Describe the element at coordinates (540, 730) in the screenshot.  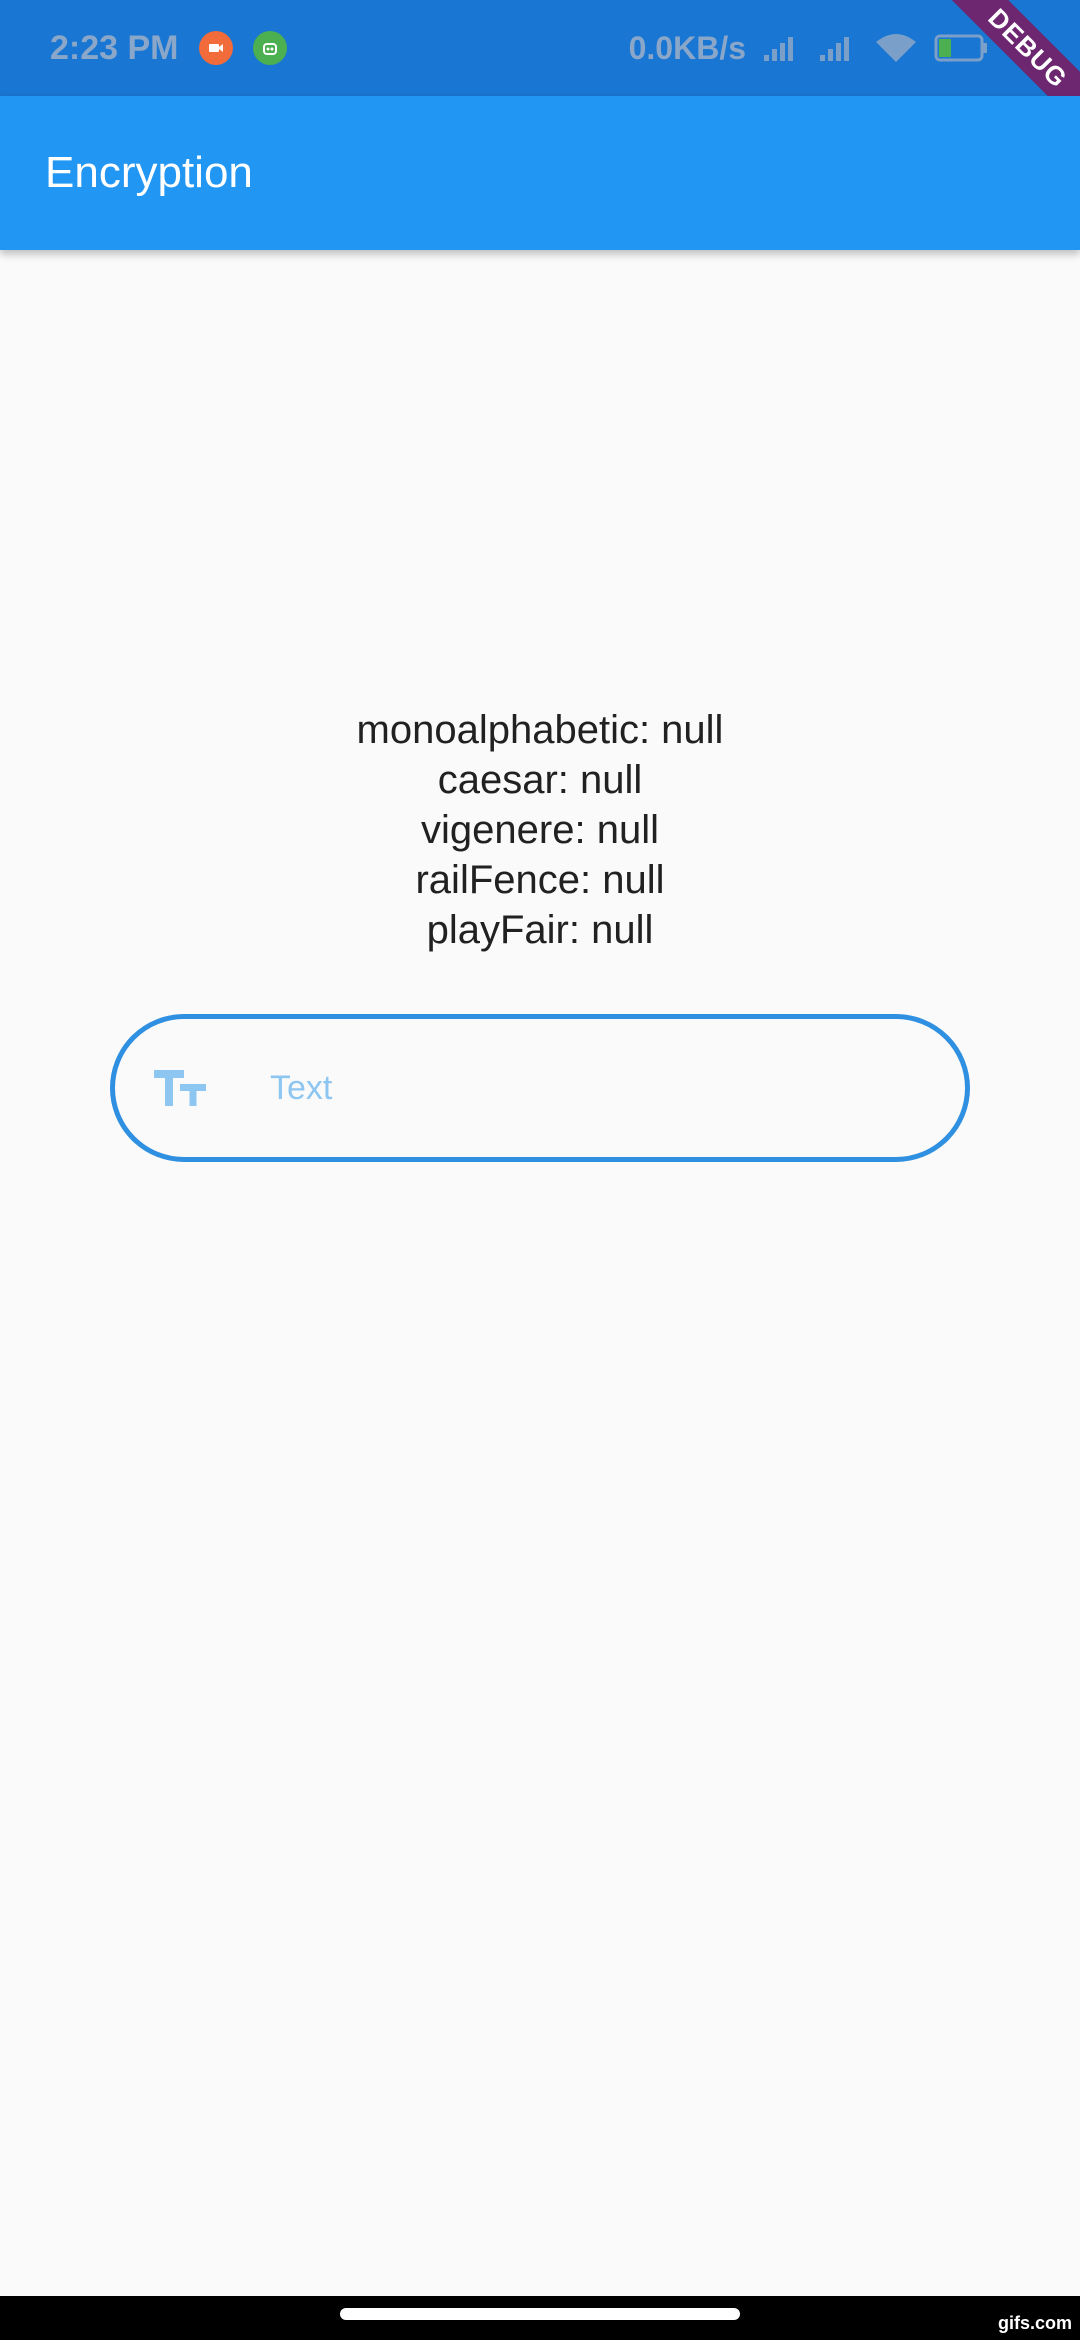
I see `result-monoalphabetic: monoalphabetic: null` at that location.